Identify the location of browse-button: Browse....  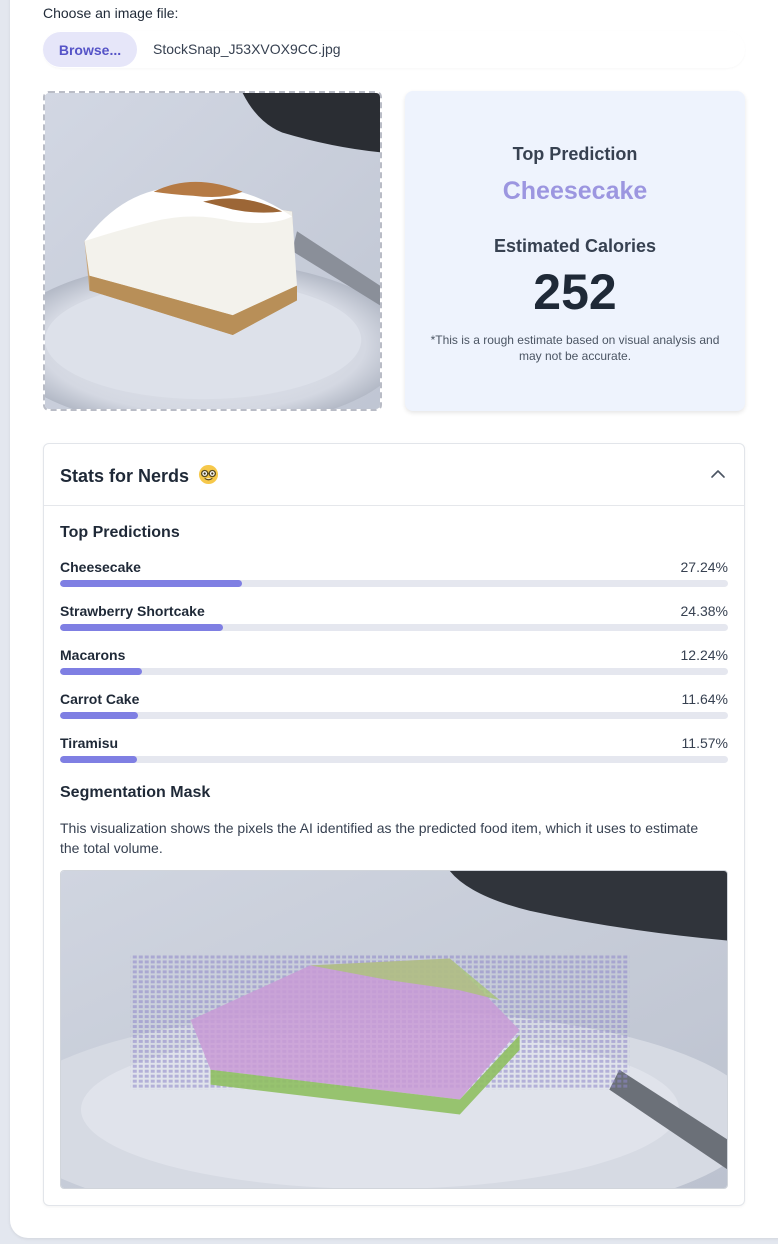
(90, 49).